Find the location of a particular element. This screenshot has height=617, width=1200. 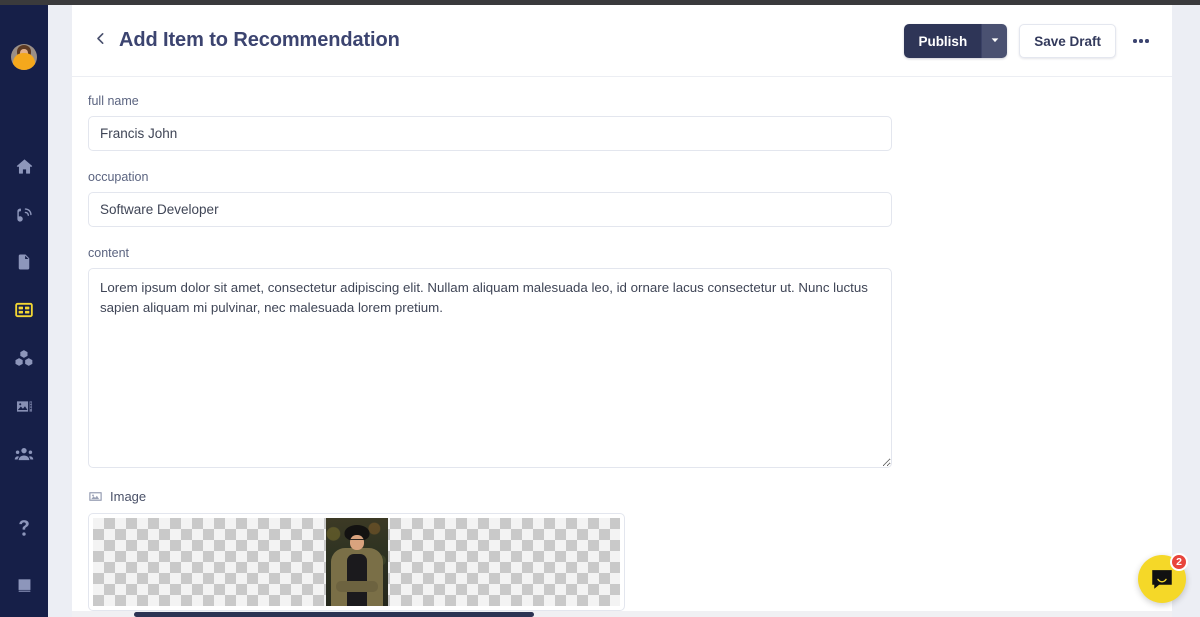

horizontal-scrollbar-thumb is located at coordinates (334, 614).